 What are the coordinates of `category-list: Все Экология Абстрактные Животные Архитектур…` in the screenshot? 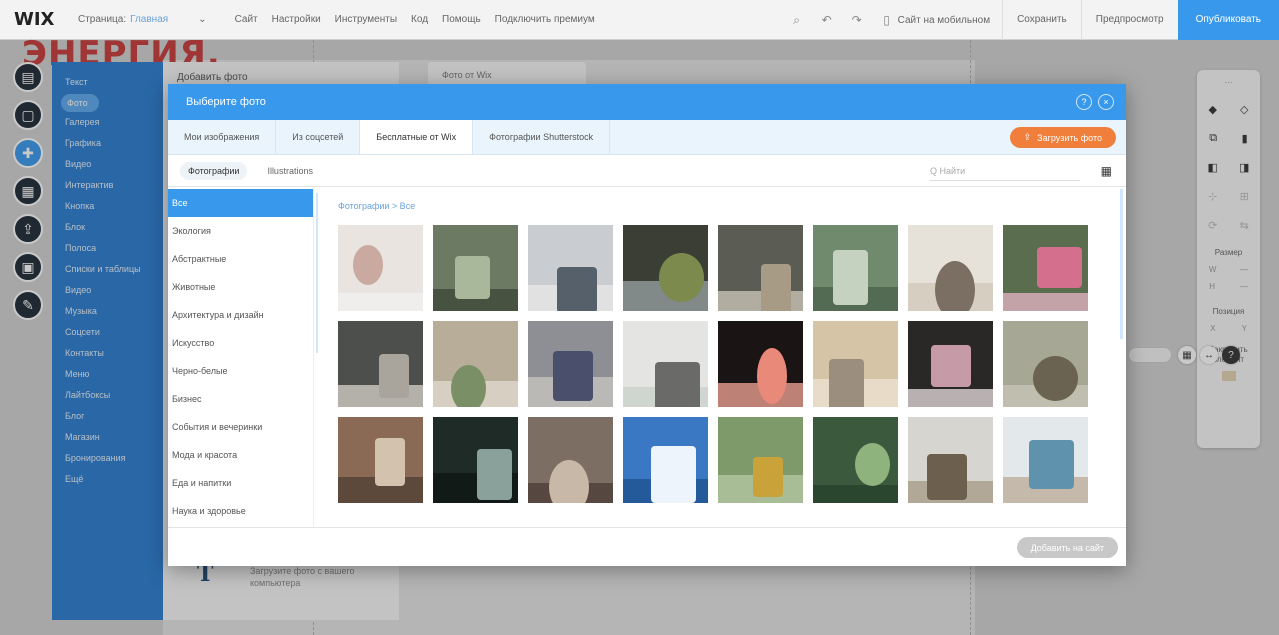 It's located at (241, 357).